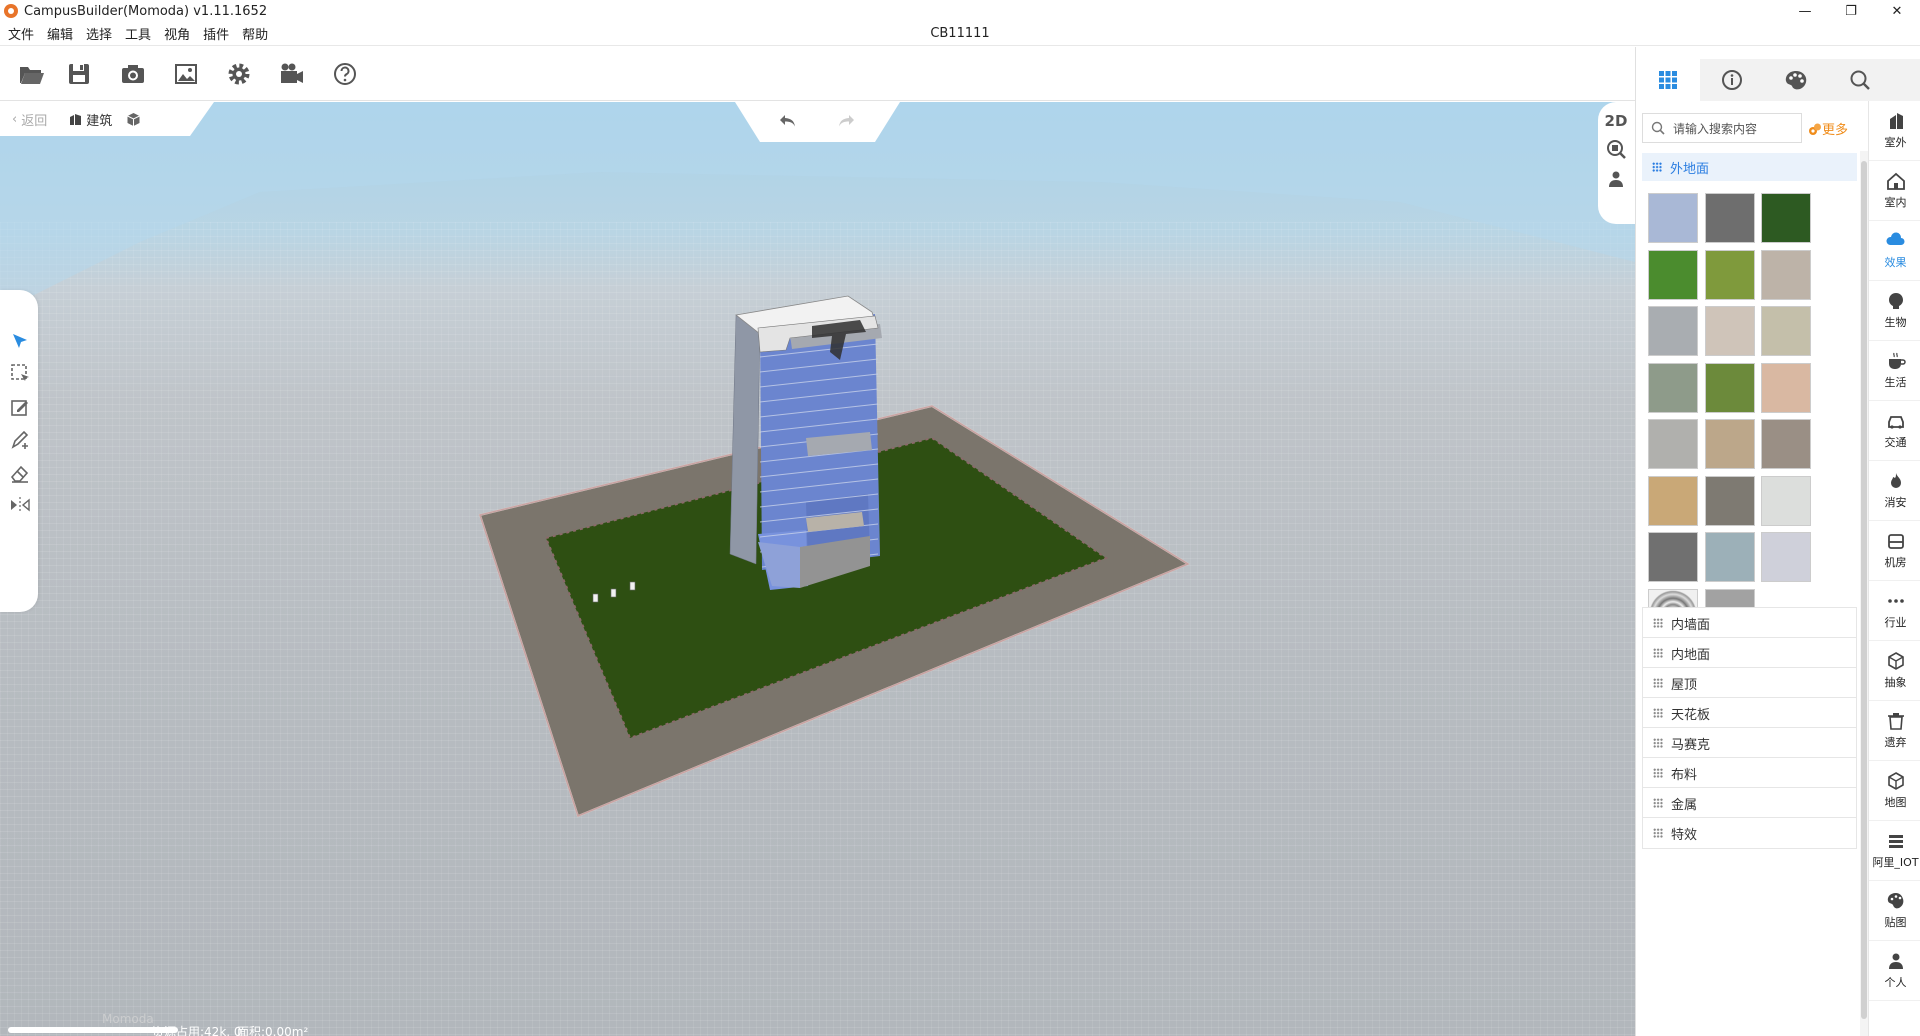 Image resolution: width=1920 pixels, height=1036 pixels. What do you see at coordinates (1894, 311) in the screenshot?
I see `sidebar-item-creature: 生物` at bounding box center [1894, 311].